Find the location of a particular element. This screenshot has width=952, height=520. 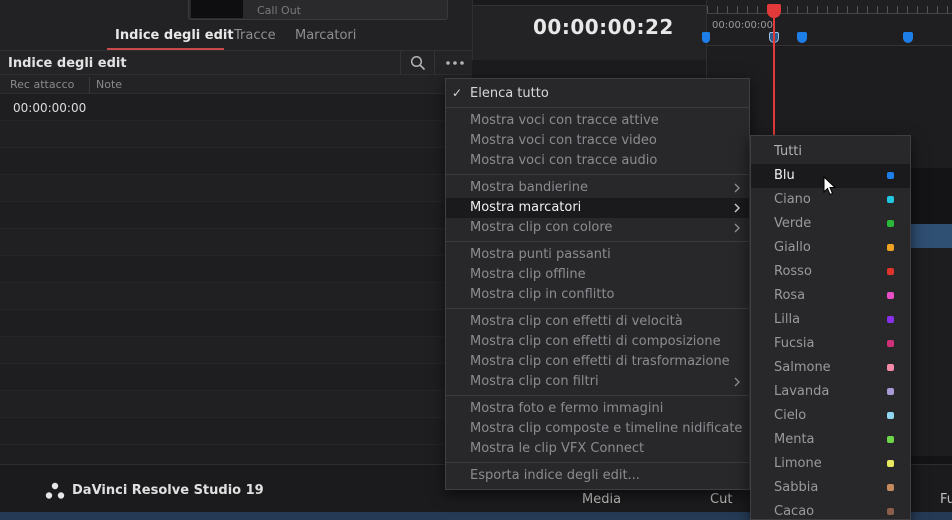

submenu-item-lavender: Lavanda is located at coordinates (830, 392).